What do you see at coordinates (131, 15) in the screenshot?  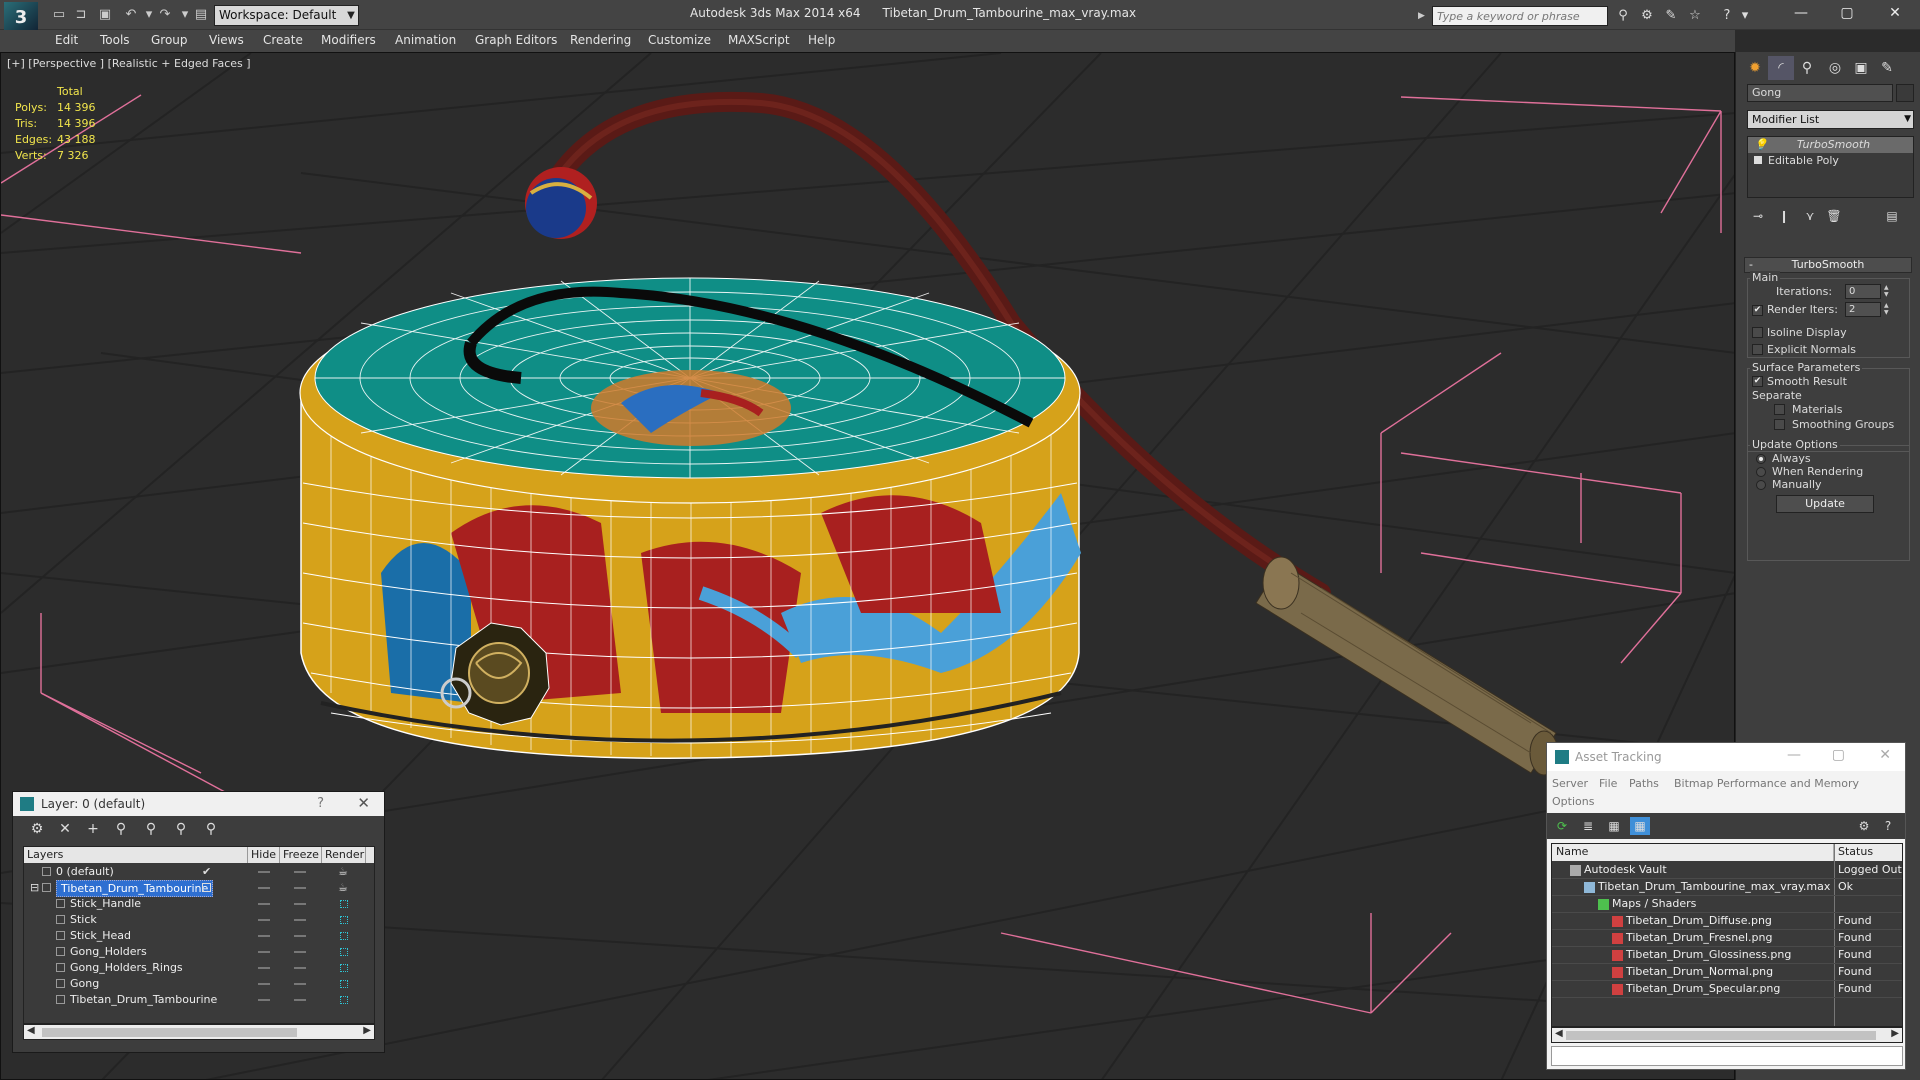 I see `undo-icon: ↶` at bounding box center [131, 15].